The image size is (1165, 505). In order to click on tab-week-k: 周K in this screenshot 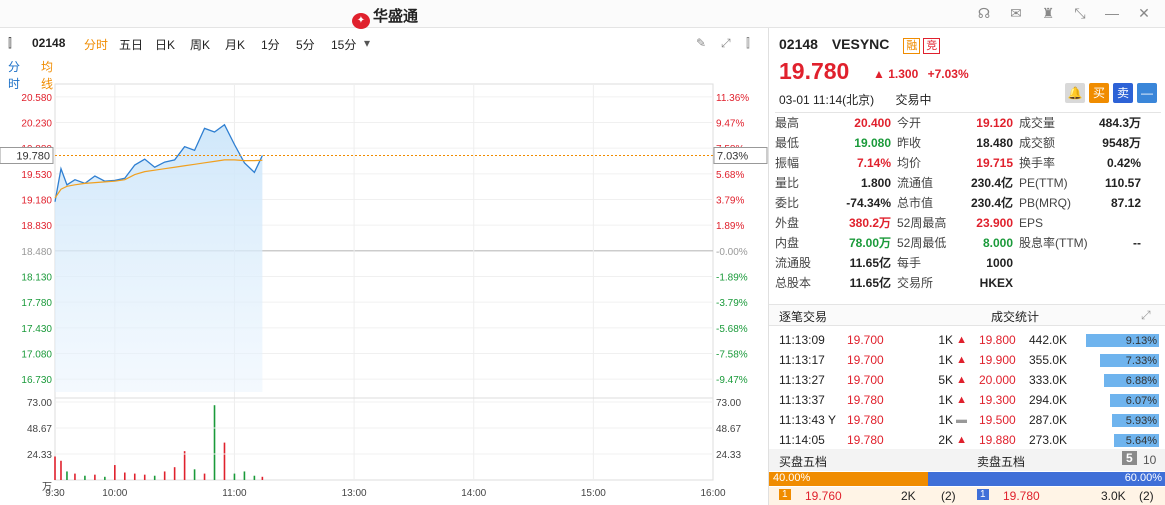, I will do `click(200, 44)`.